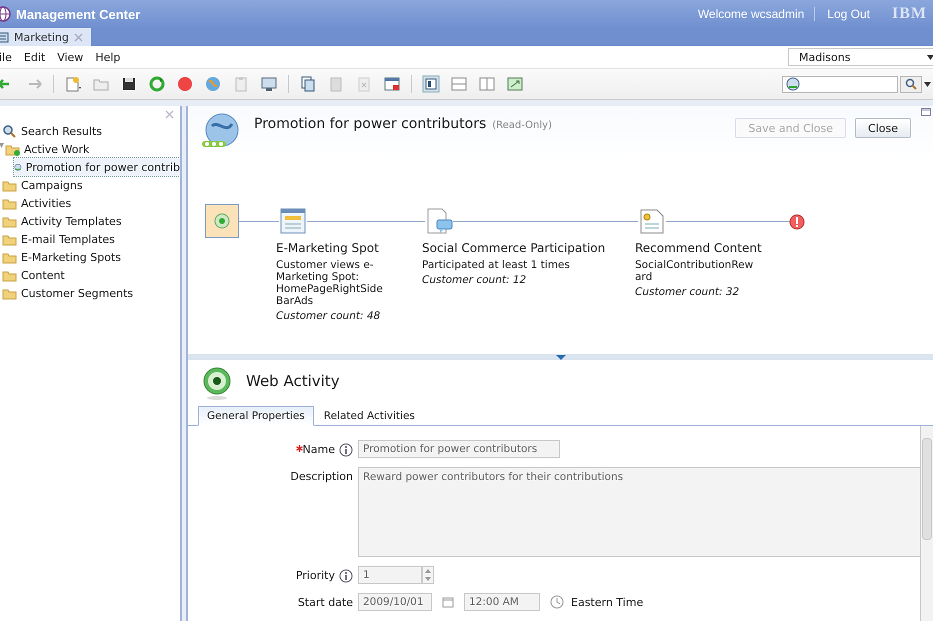 The width and height of the screenshot is (933, 621). I want to click on start-node, so click(222, 221).